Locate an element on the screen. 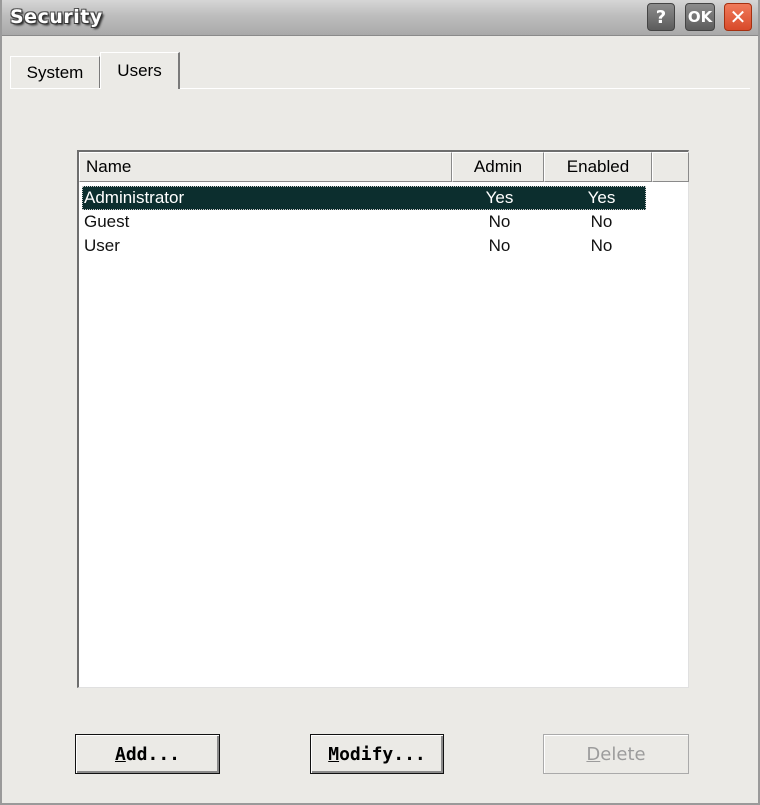  tab-system: System is located at coordinates (55, 72).